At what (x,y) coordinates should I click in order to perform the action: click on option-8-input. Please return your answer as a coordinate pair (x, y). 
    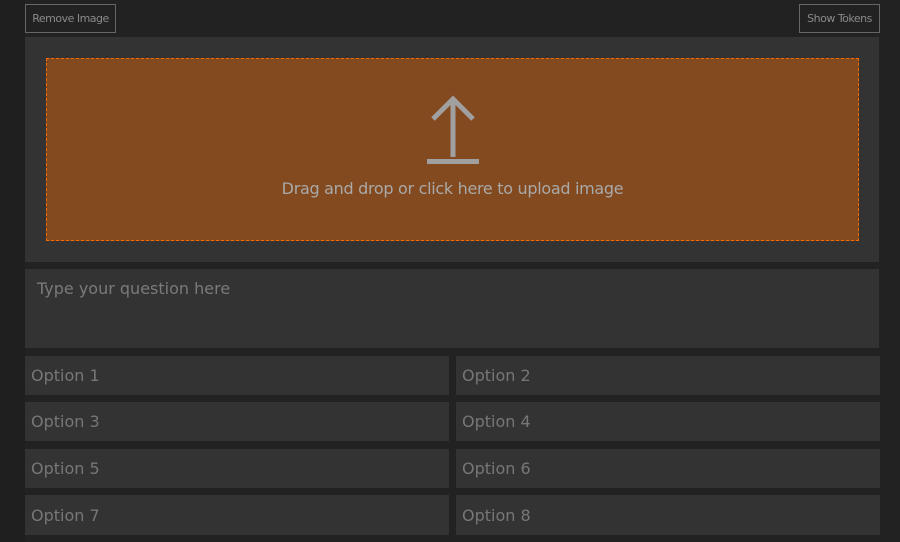
    Looking at the image, I should click on (668, 515).